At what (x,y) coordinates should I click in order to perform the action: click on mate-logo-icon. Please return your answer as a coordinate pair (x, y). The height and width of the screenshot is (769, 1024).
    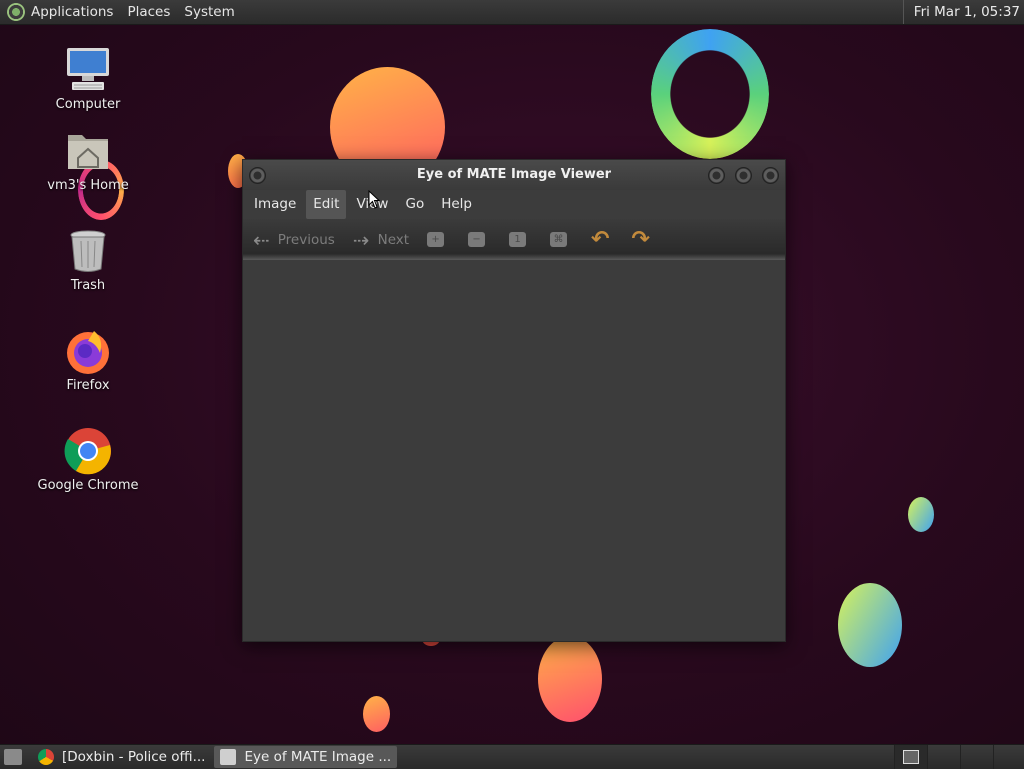
    Looking at the image, I should click on (16, 12).